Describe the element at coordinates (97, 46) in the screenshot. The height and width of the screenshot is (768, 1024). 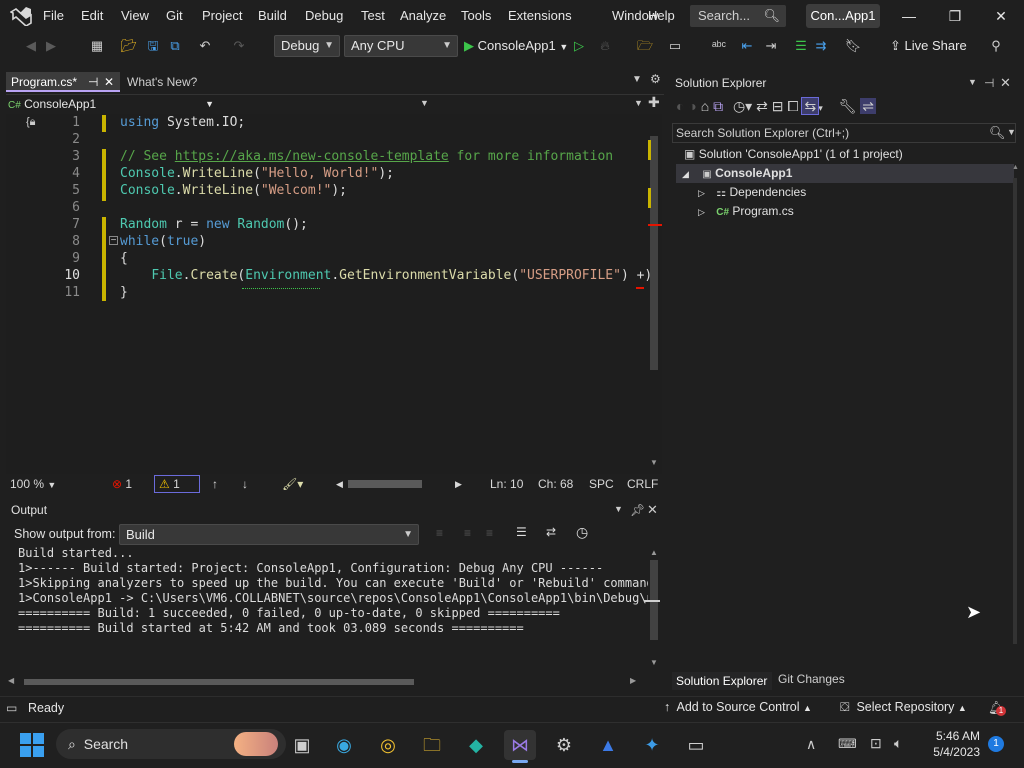
I see `new-project-icon: ▦` at that location.